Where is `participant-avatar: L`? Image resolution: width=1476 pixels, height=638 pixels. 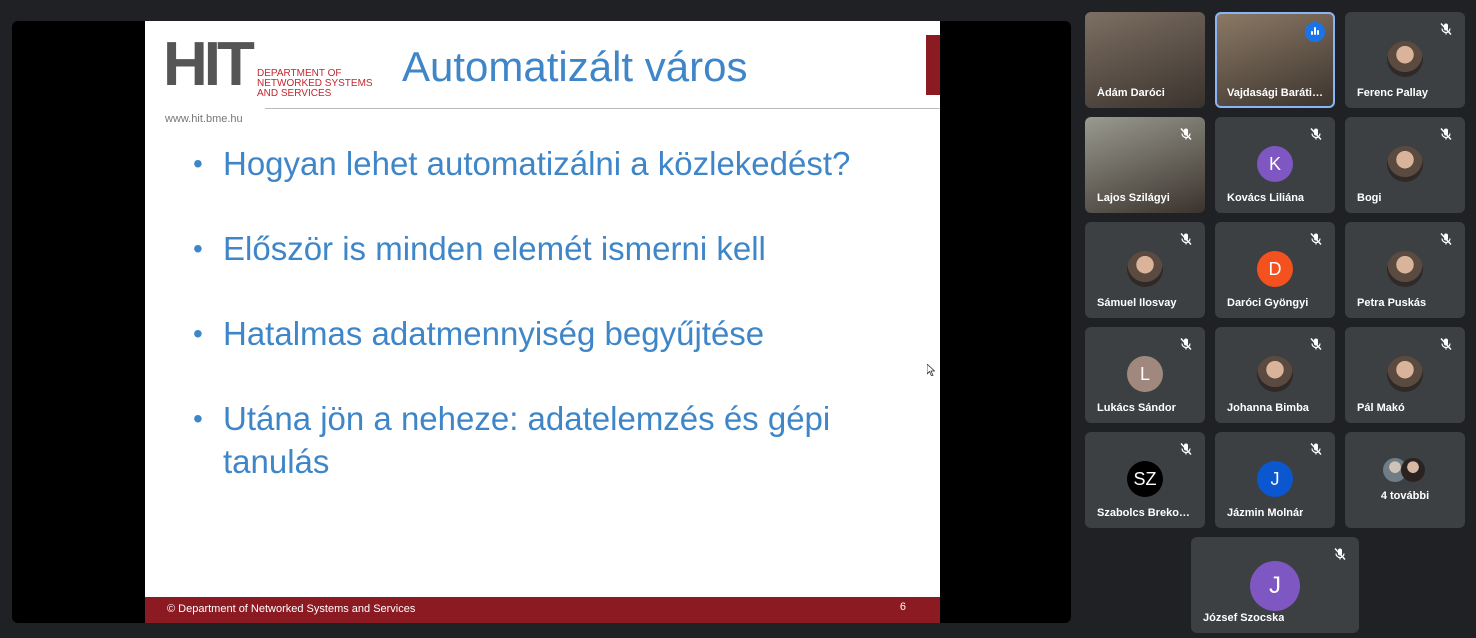
participant-avatar: L is located at coordinates (1145, 374).